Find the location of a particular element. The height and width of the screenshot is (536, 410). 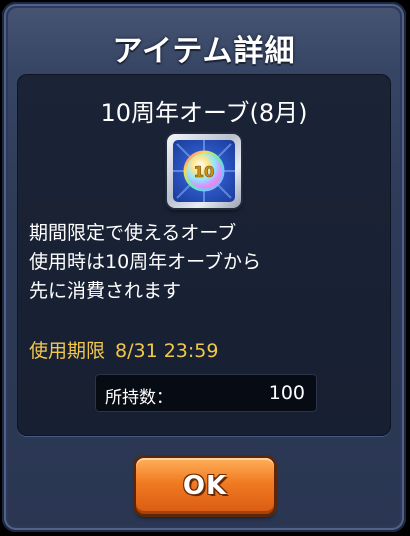

orb-badge-text: 10 is located at coordinates (204, 172).